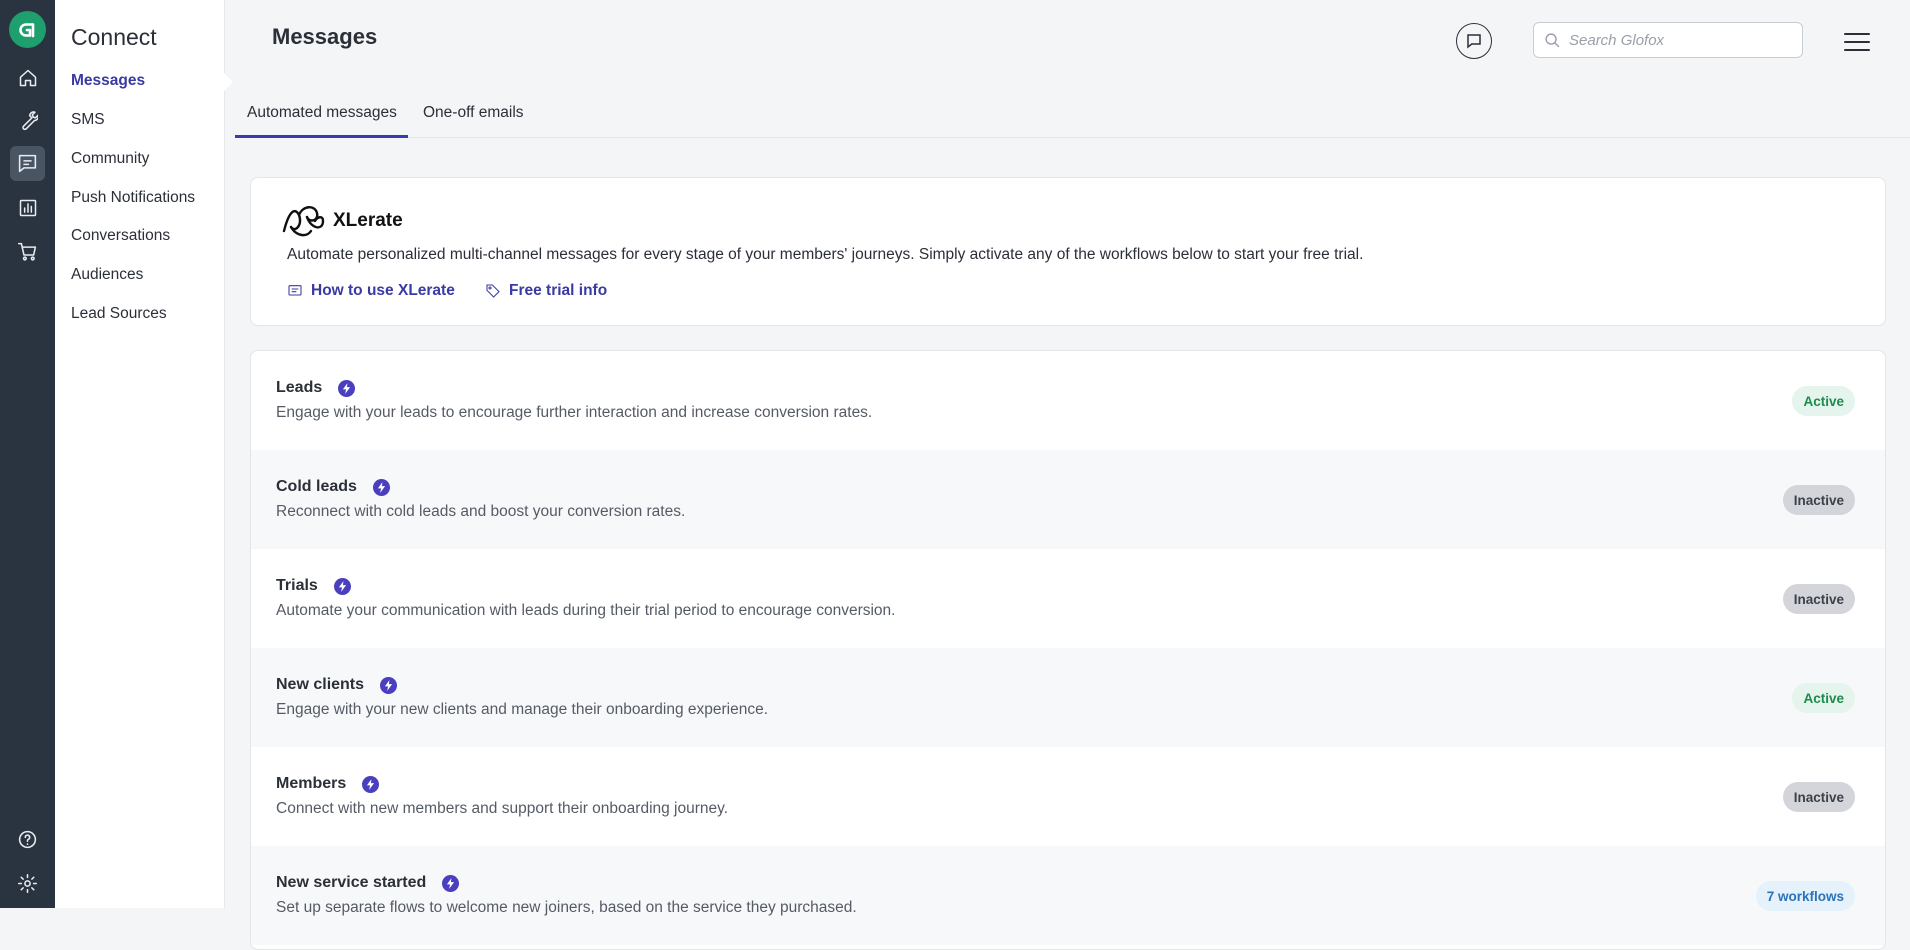 This screenshot has height=950, width=1910. I want to click on subnav-item-lead-sources: Lead Sources, so click(119, 314).